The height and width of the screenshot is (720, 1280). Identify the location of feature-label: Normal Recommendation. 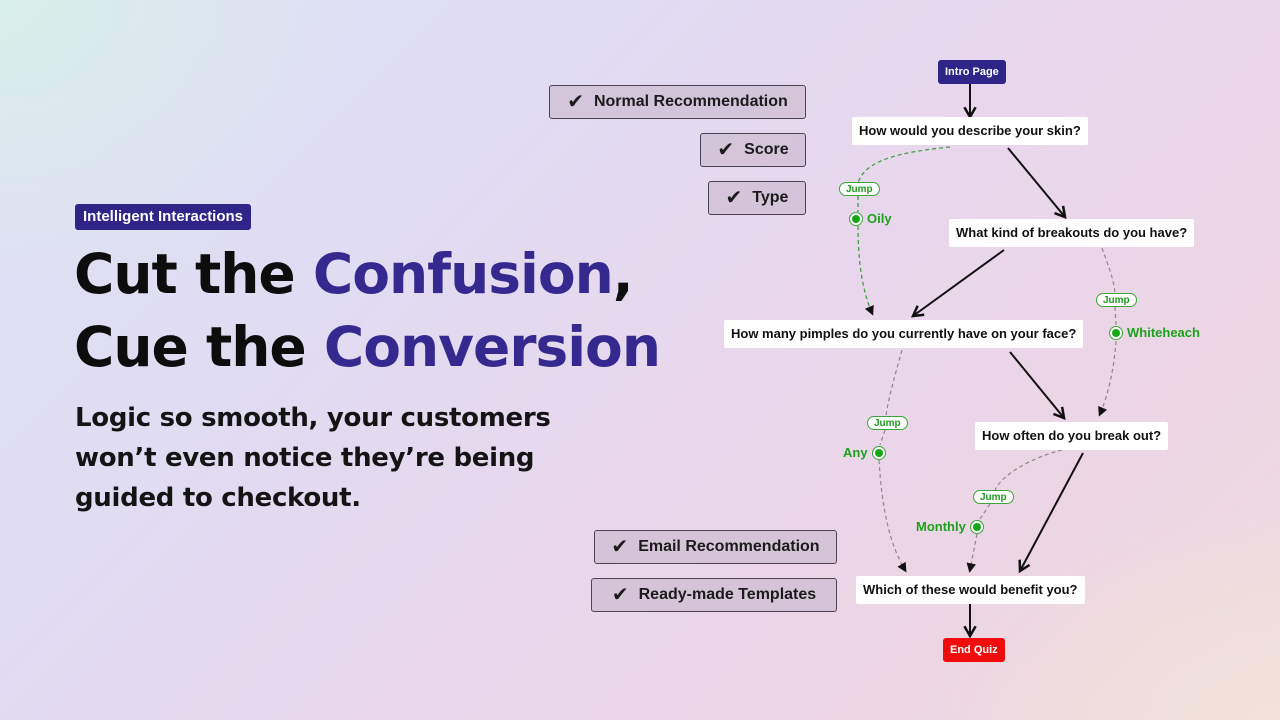
(690, 101).